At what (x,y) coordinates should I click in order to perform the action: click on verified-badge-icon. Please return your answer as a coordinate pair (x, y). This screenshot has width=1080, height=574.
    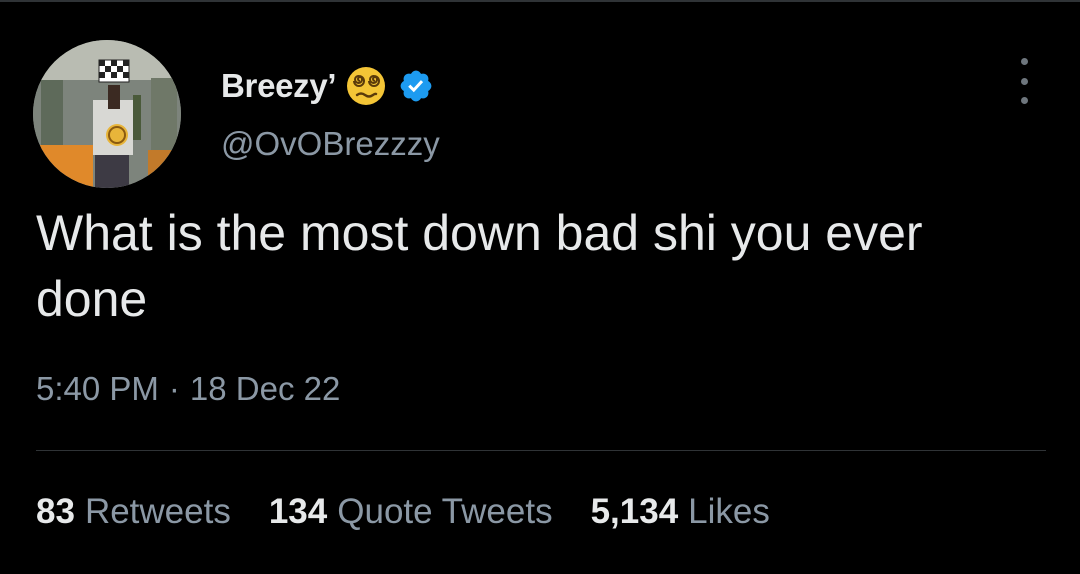
    Looking at the image, I should click on (416, 86).